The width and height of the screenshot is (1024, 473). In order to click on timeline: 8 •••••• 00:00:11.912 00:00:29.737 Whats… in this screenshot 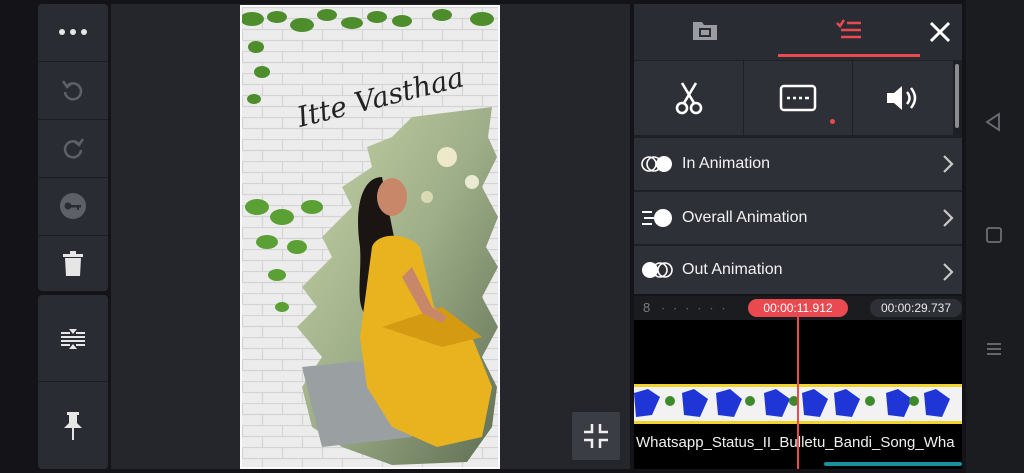, I will do `click(798, 382)`.